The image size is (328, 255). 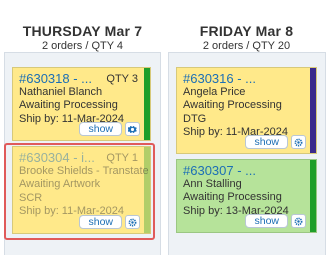 I want to click on order-qty: QTY 3, so click(x=122, y=79).